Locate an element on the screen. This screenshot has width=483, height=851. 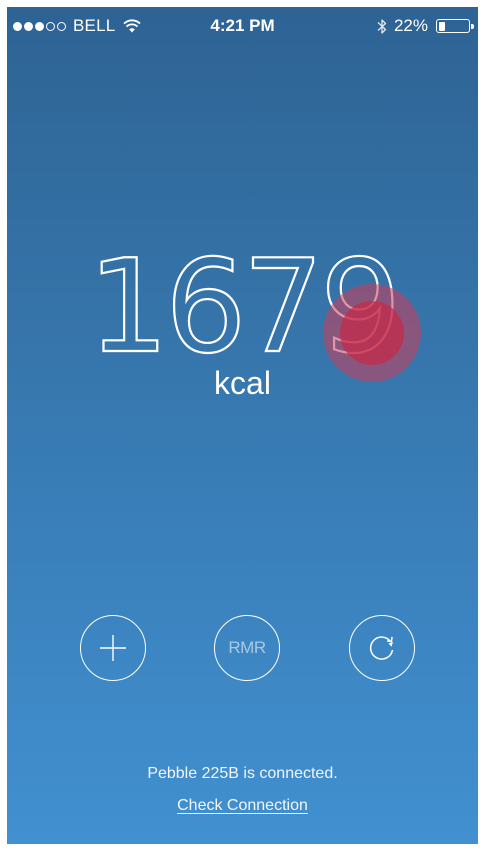
battery-percent: 22% is located at coordinates (410, 25).